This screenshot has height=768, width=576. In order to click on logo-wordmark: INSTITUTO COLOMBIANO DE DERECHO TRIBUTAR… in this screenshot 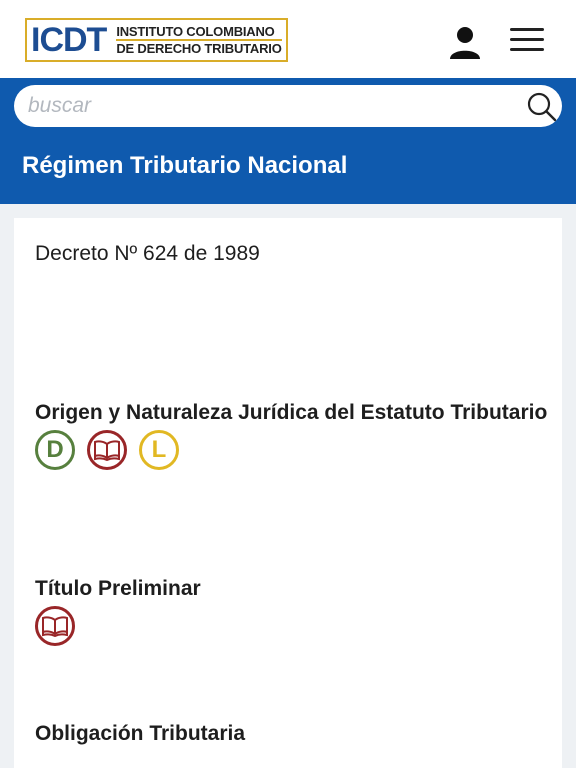, I will do `click(199, 40)`.